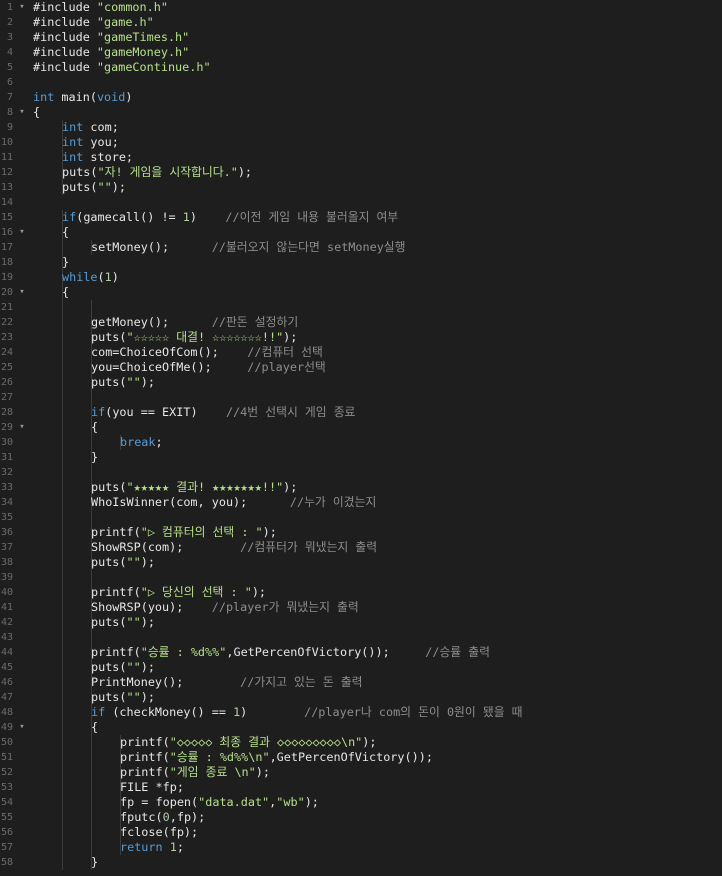  What do you see at coordinates (361, 202) in the screenshot?
I see `code-line: 14` at bounding box center [361, 202].